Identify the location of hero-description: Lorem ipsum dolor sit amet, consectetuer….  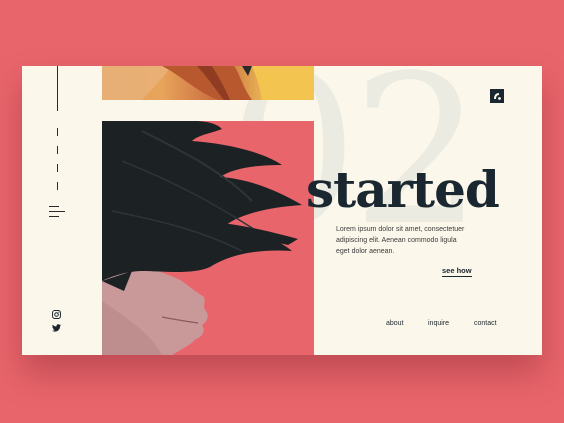
(400, 240).